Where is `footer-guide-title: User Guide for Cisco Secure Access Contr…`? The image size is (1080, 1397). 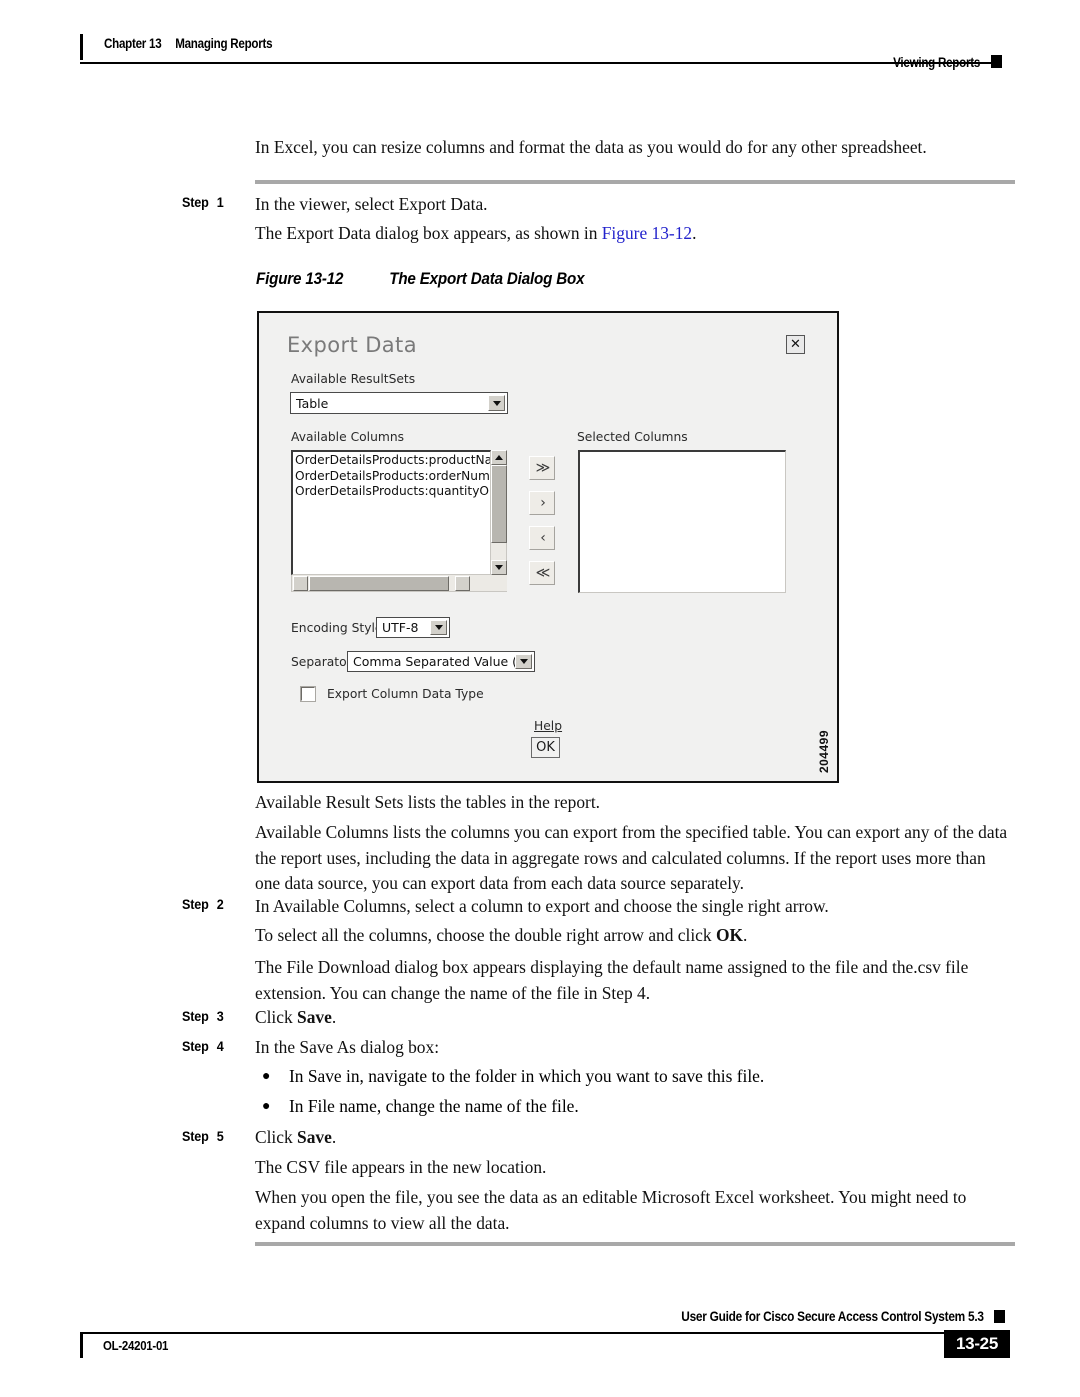
footer-guide-title: User Guide for Cisco Secure Access Contr… is located at coordinates (833, 1316).